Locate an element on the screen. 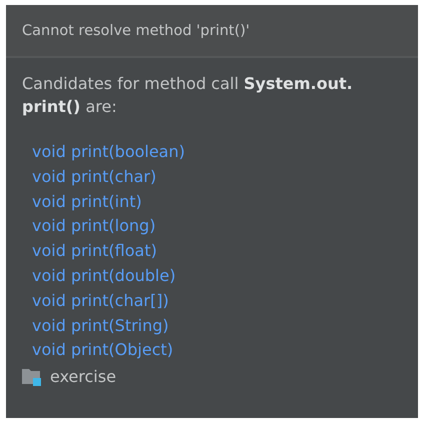 The height and width of the screenshot is (422, 423). error-title: Cannot resolve method 'print()' is located at coordinates (136, 30).